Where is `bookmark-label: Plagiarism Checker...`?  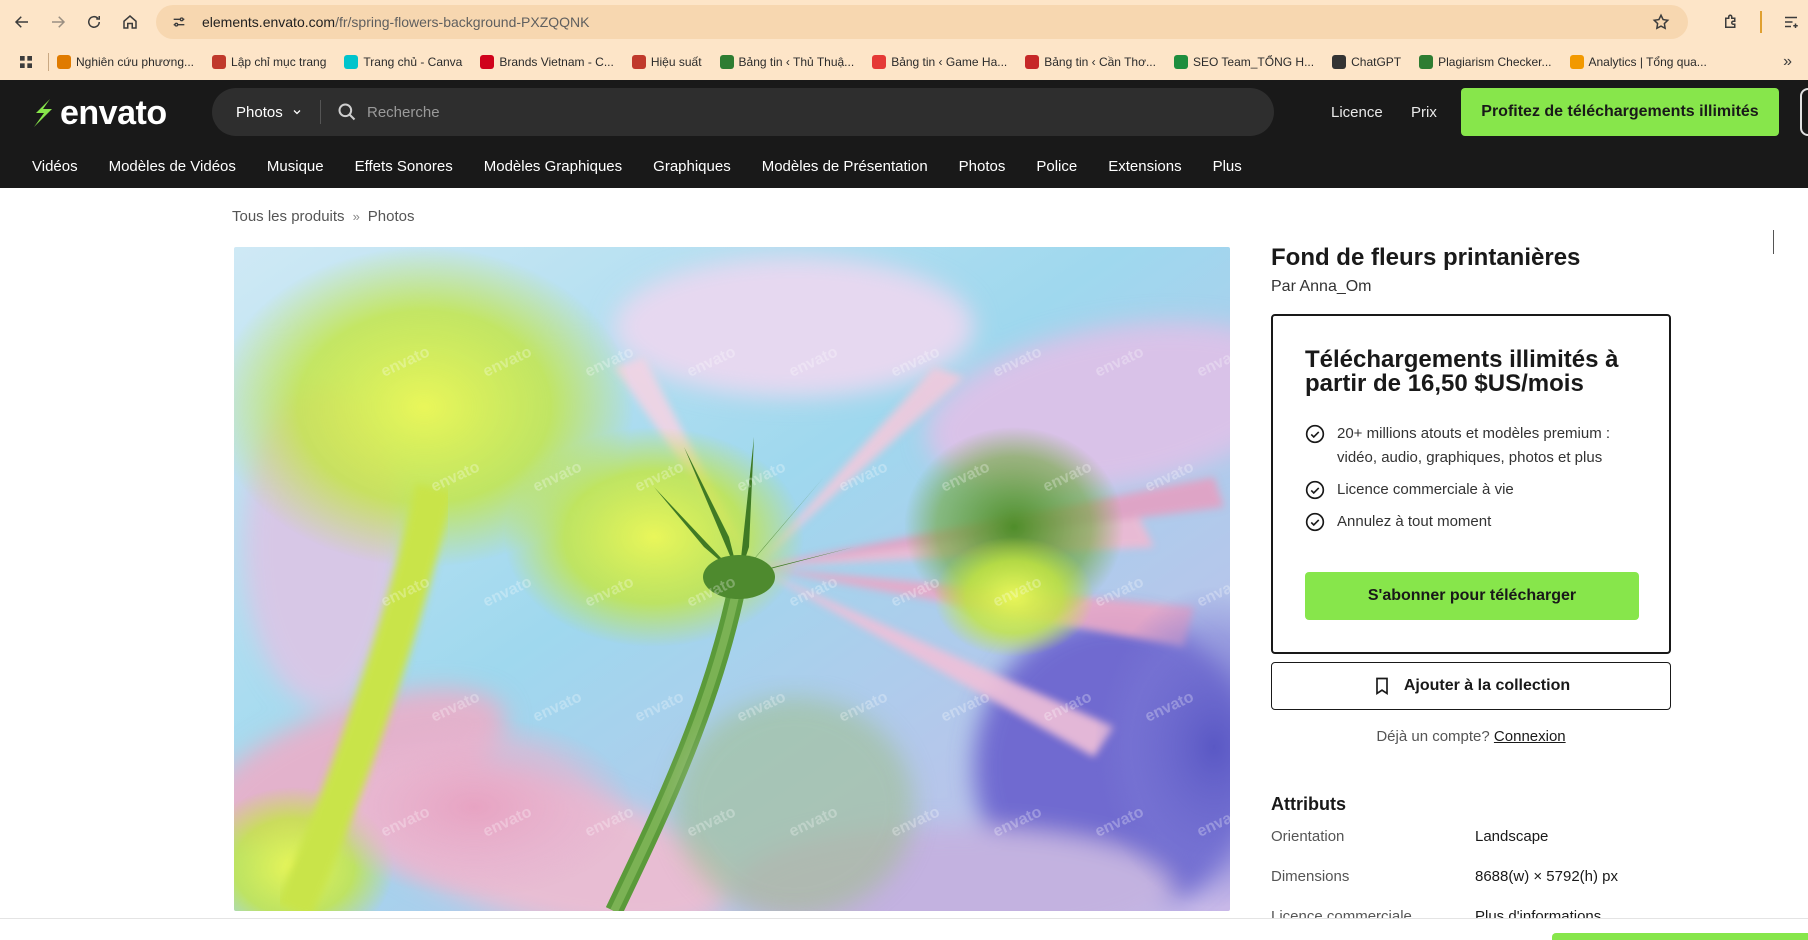 bookmark-label: Plagiarism Checker... is located at coordinates (1495, 62).